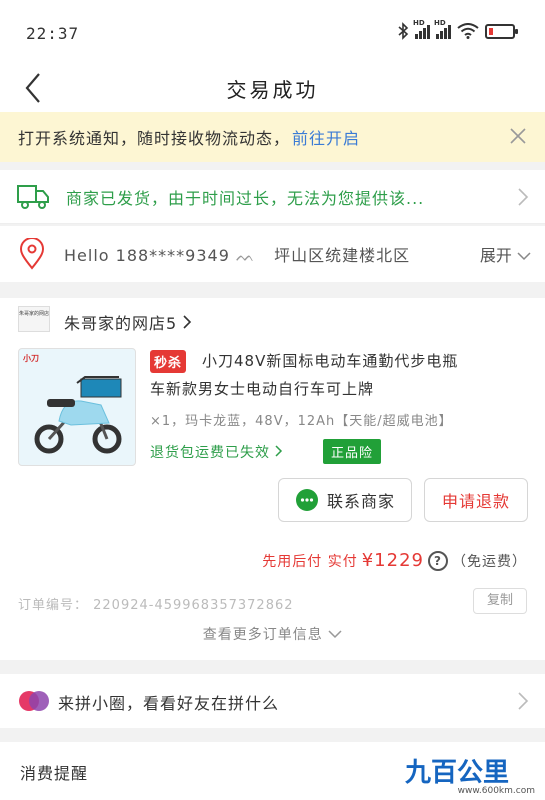 The width and height of the screenshot is (545, 800). I want to click on refund-label: 申请退款, so click(475, 501).